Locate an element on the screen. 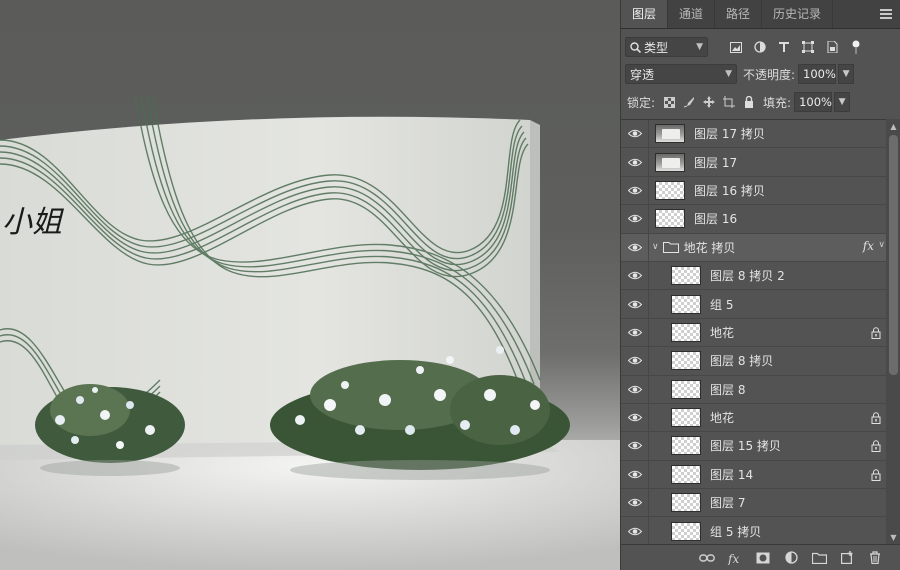 The height and width of the screenshot is (570, 900). folder-icon is located at coordinates (670, 247).